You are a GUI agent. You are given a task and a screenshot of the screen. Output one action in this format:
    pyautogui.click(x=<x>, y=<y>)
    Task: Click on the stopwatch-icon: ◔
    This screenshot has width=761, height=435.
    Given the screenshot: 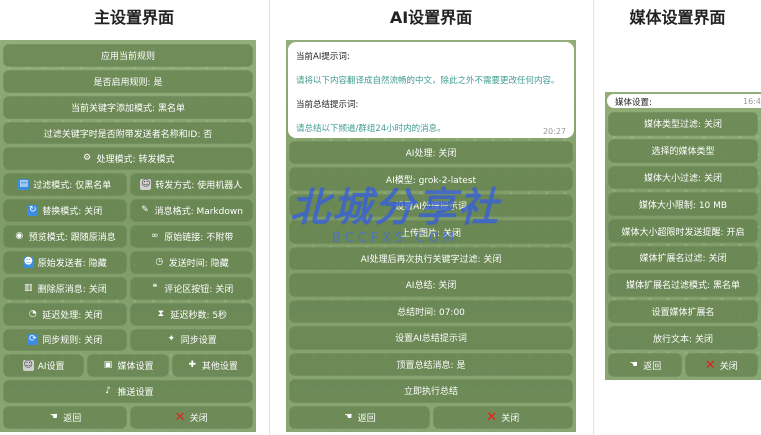 What is the action you would take?
    pyautogui.click(x=32, y=313)
    